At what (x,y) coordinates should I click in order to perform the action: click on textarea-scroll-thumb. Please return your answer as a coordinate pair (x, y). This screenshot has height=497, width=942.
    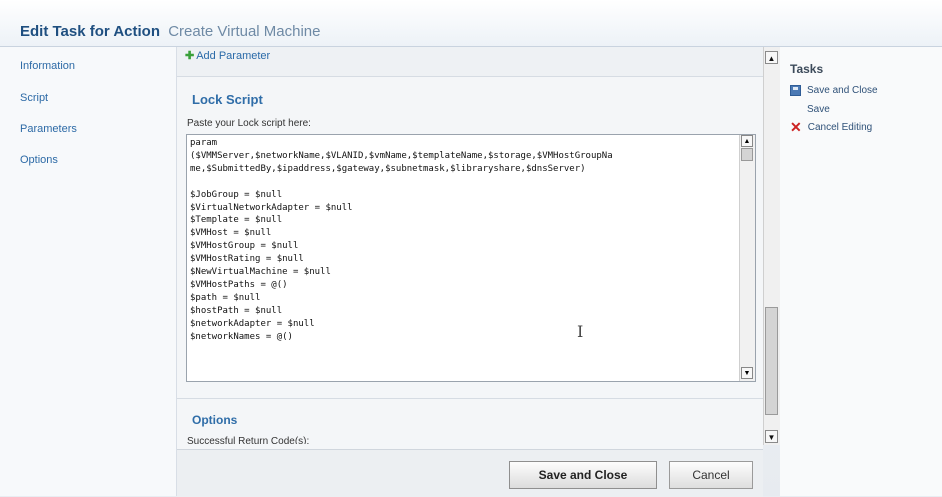
    Looking at the image, I should click on (747, 154).